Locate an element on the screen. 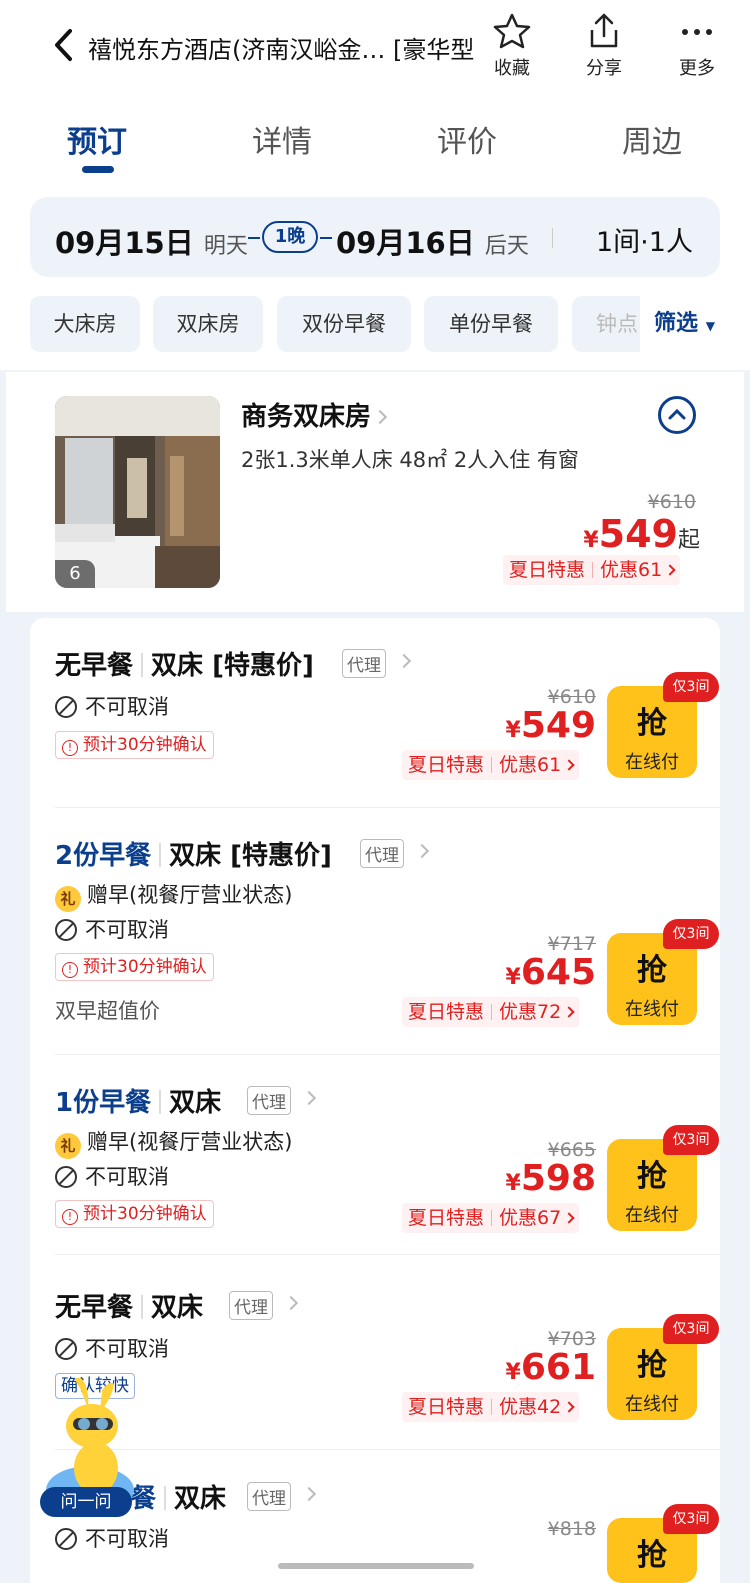 The image size is (750, 1583). rate-title: 餐双床 is located at coordinates (178, 1496).